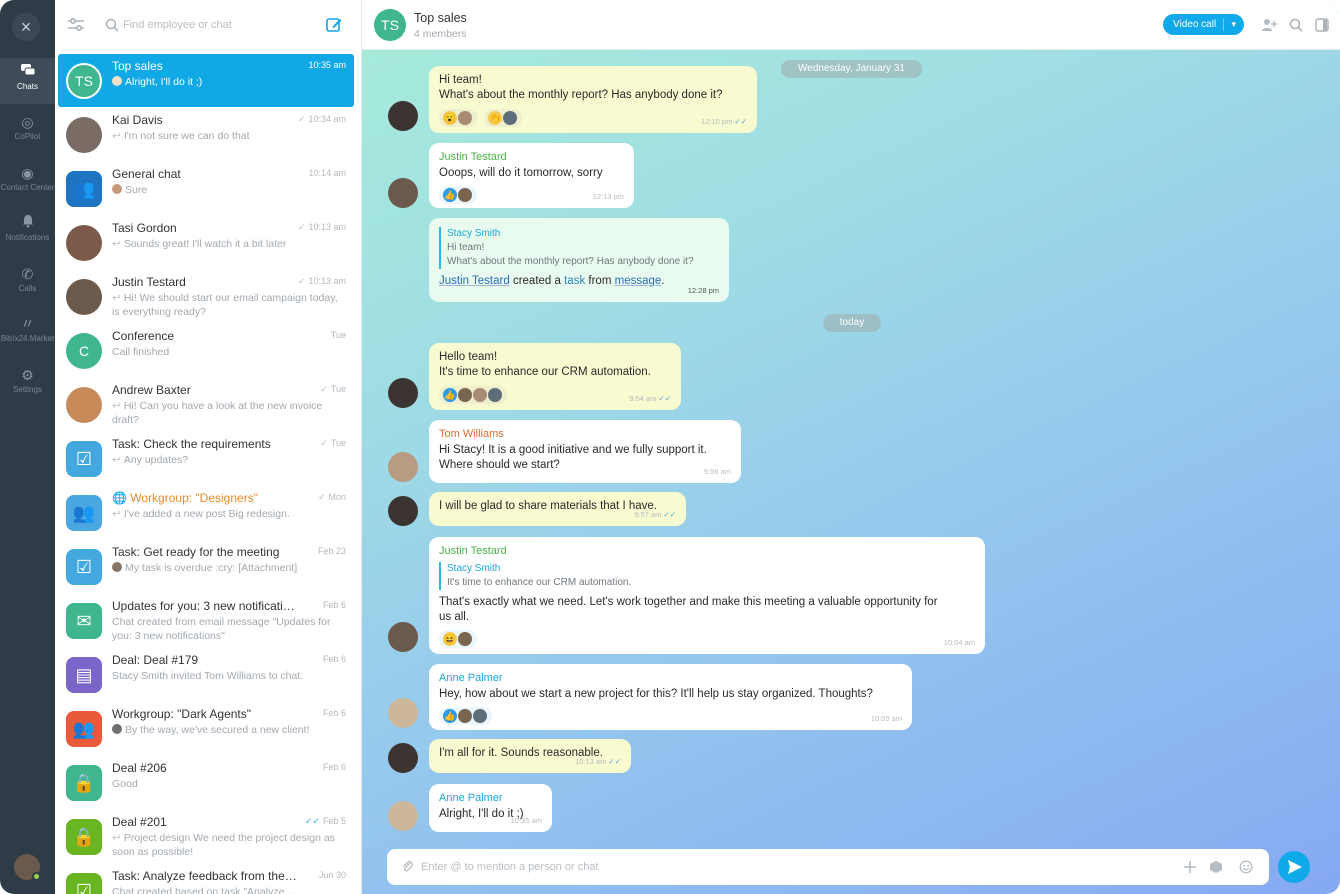 This screenshot has width=1340, height=894. I want to click on chat-title: Top sales, so click(440, 18).